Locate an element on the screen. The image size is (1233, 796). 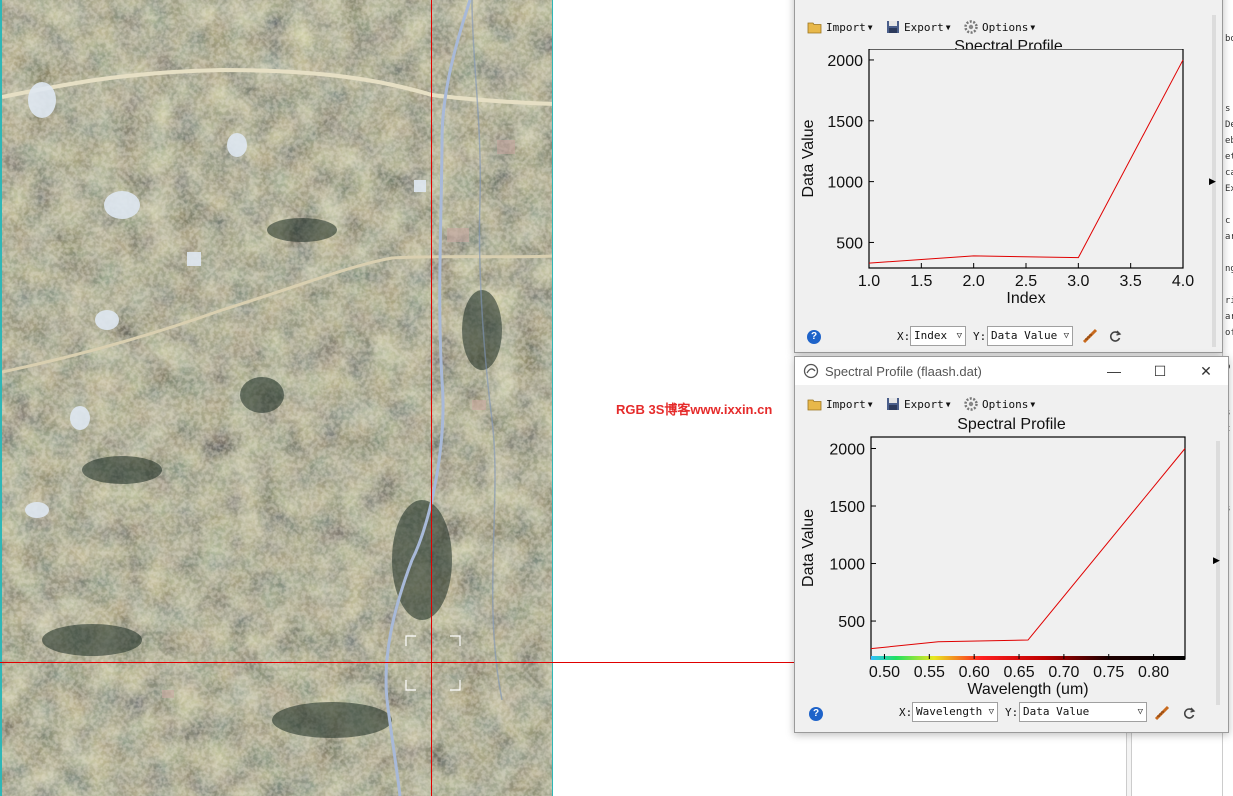
title-bar: Spectral Profile (flaash.dat) — ☐ ✕ is located at coordinates (1011, 371).